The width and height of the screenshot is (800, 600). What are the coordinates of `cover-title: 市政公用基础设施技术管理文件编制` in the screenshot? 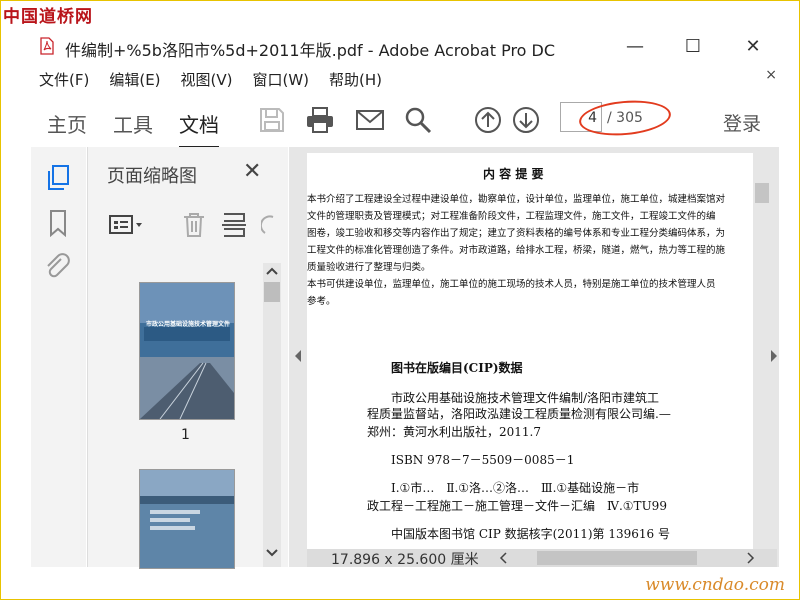 It's located at (188, 324).